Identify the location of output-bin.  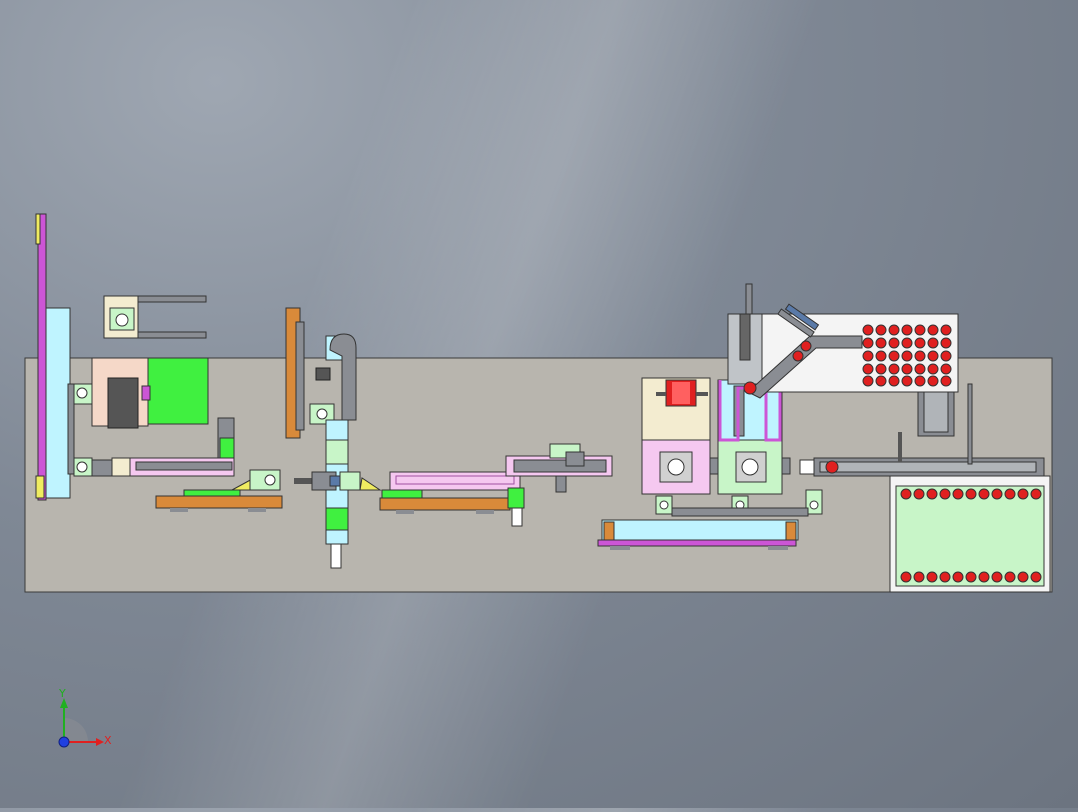
(970, 534).